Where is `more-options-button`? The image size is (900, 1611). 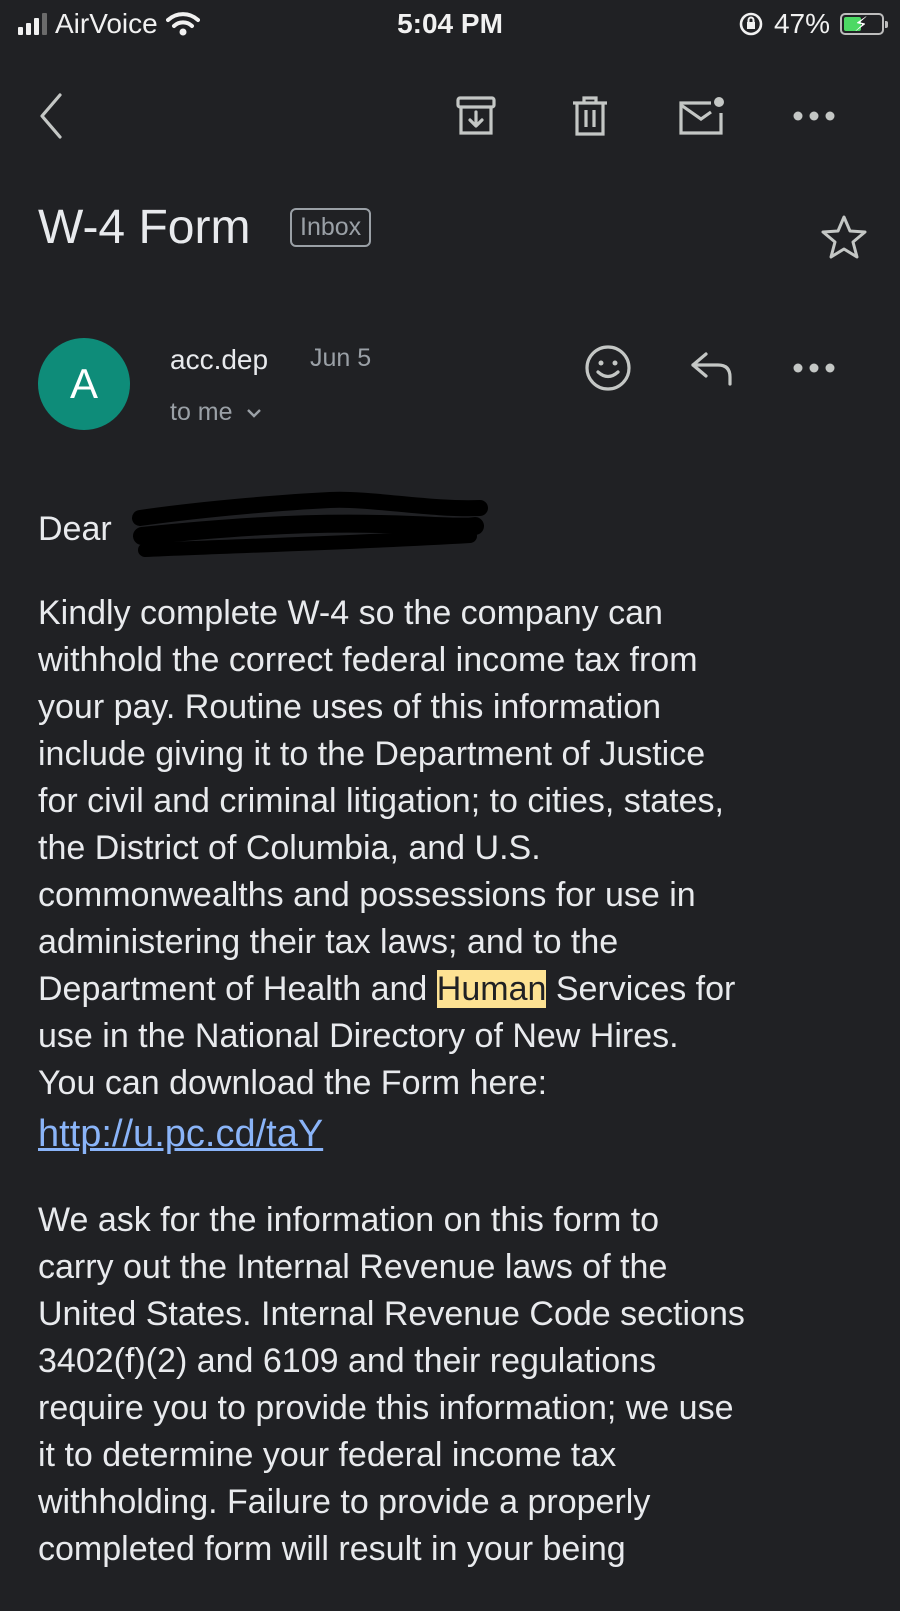
more-options-button is located at coordinates (814, 116).